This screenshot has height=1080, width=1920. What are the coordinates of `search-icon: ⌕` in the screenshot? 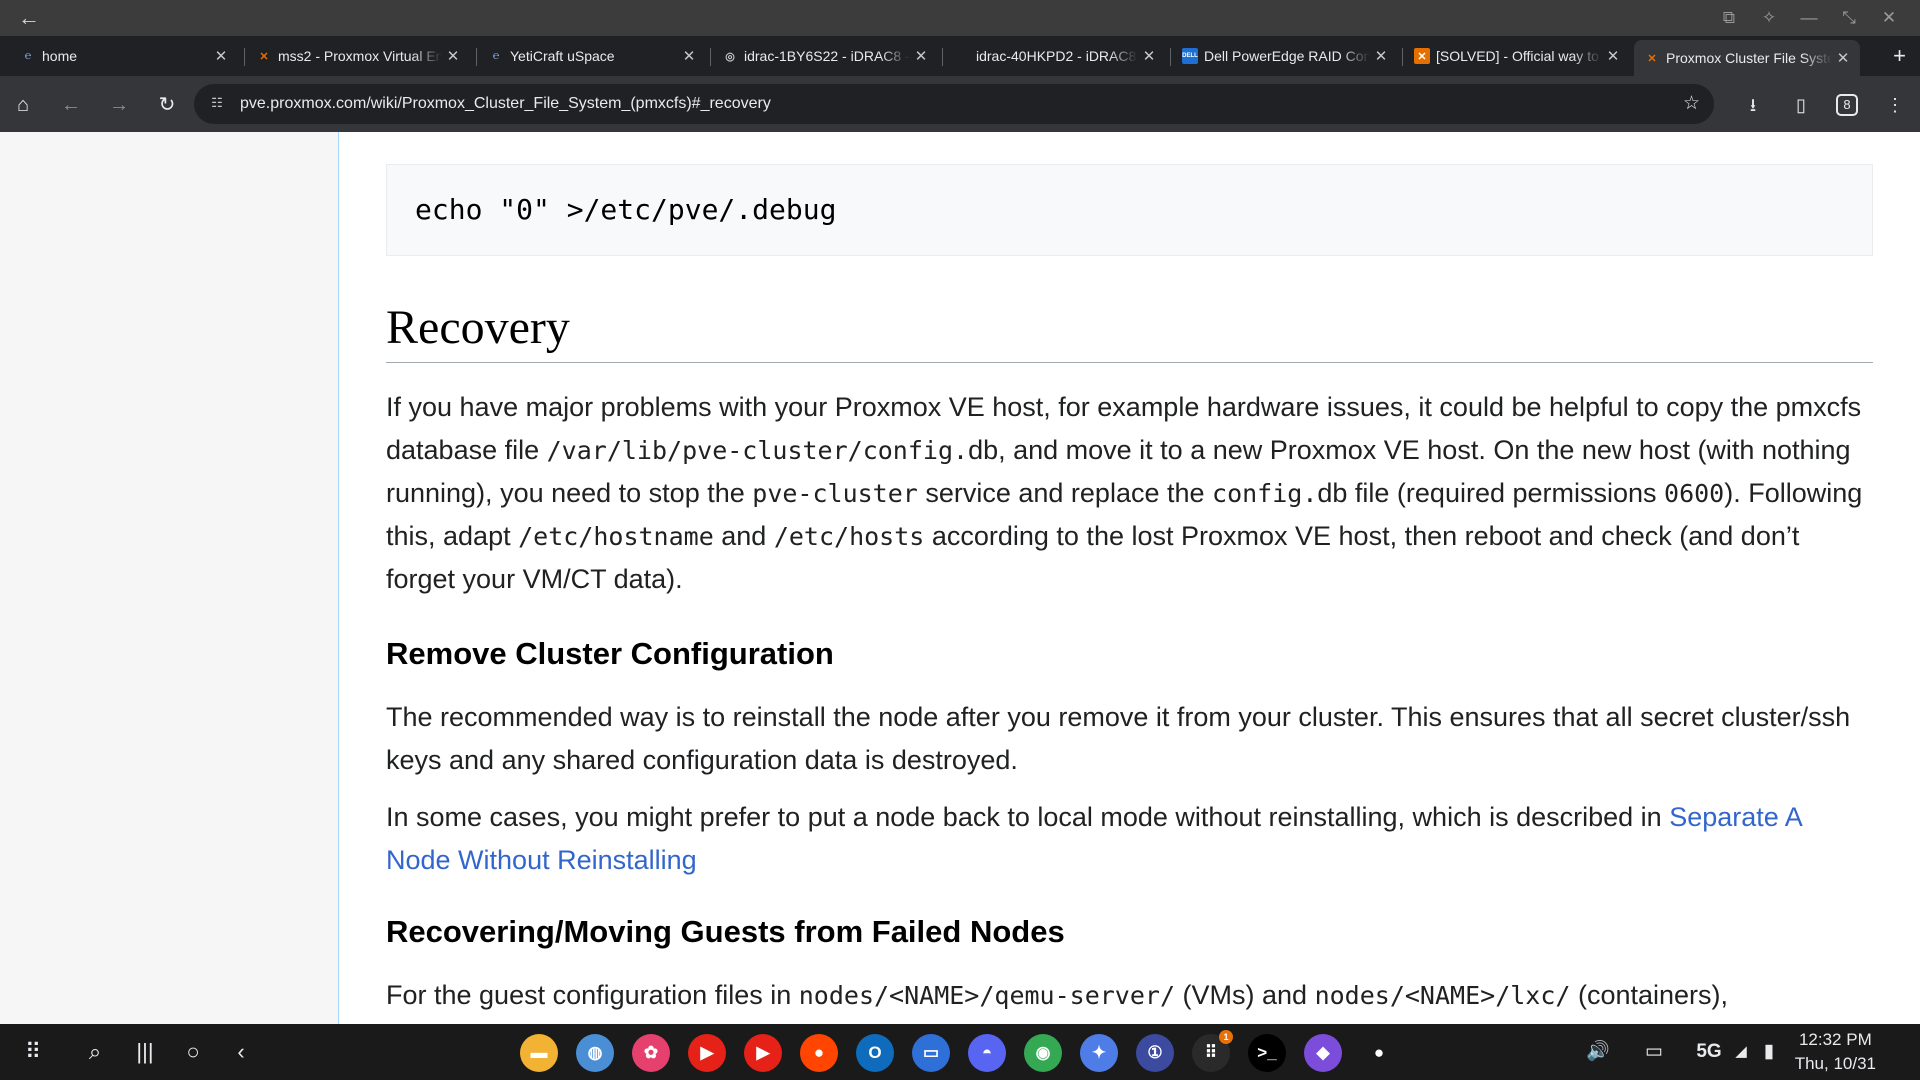 It's located at (95, 1052).